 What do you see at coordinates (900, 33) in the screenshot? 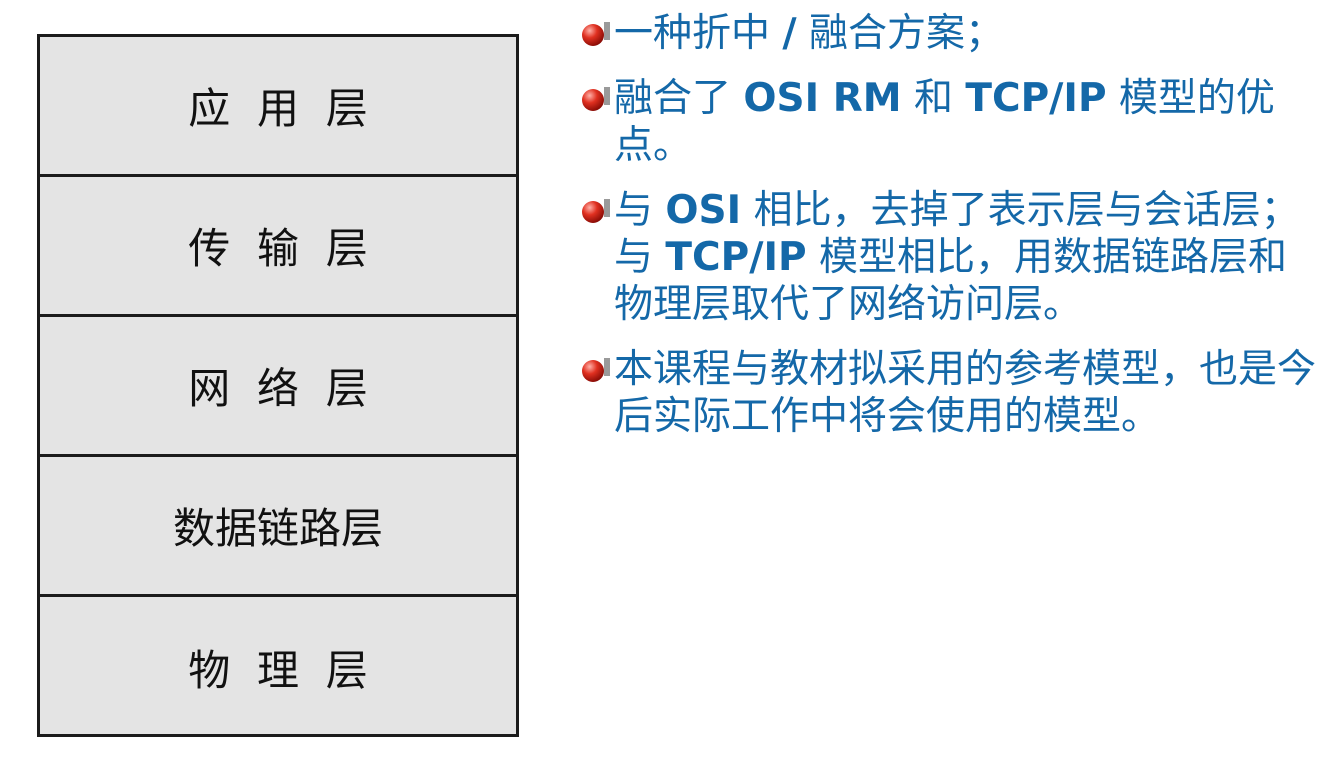
I see `bullet-segment: 融合方案；` at bounding box center [900, 33].